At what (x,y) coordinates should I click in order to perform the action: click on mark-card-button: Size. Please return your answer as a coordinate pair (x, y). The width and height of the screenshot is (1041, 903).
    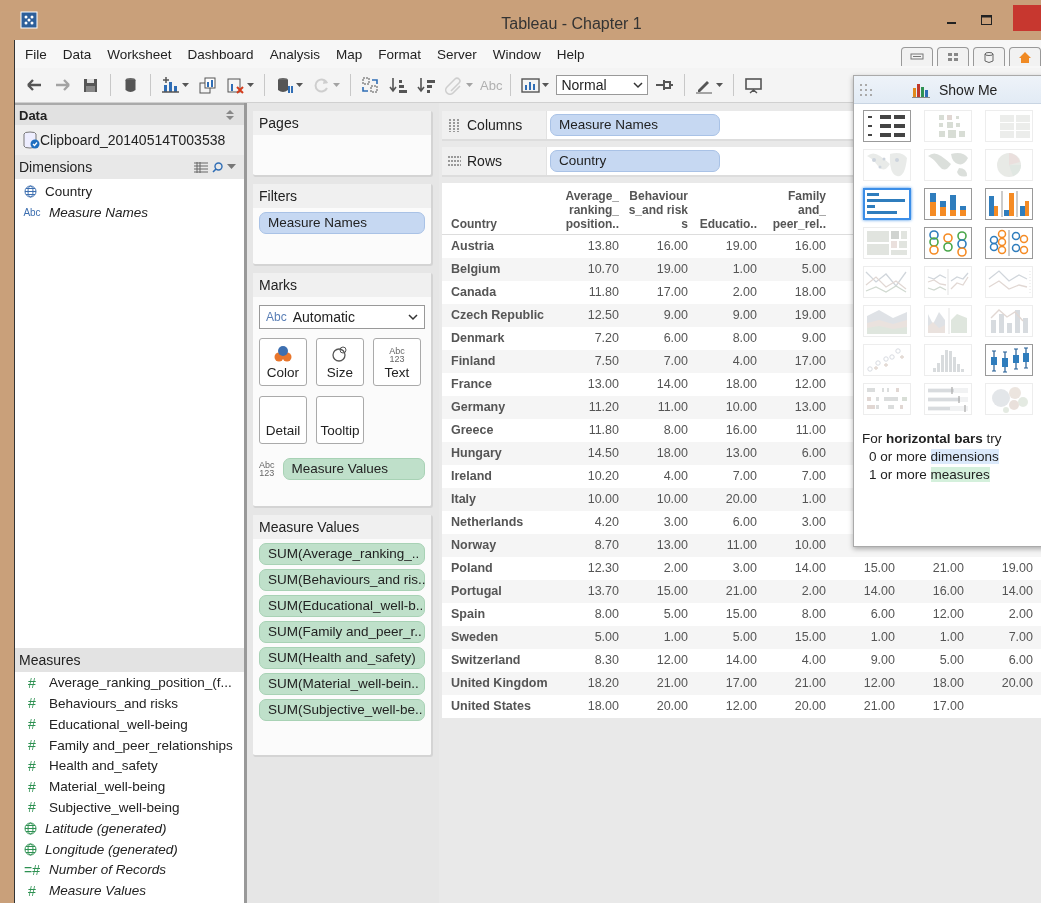
    Looking at the image, I should click on (340, 362).